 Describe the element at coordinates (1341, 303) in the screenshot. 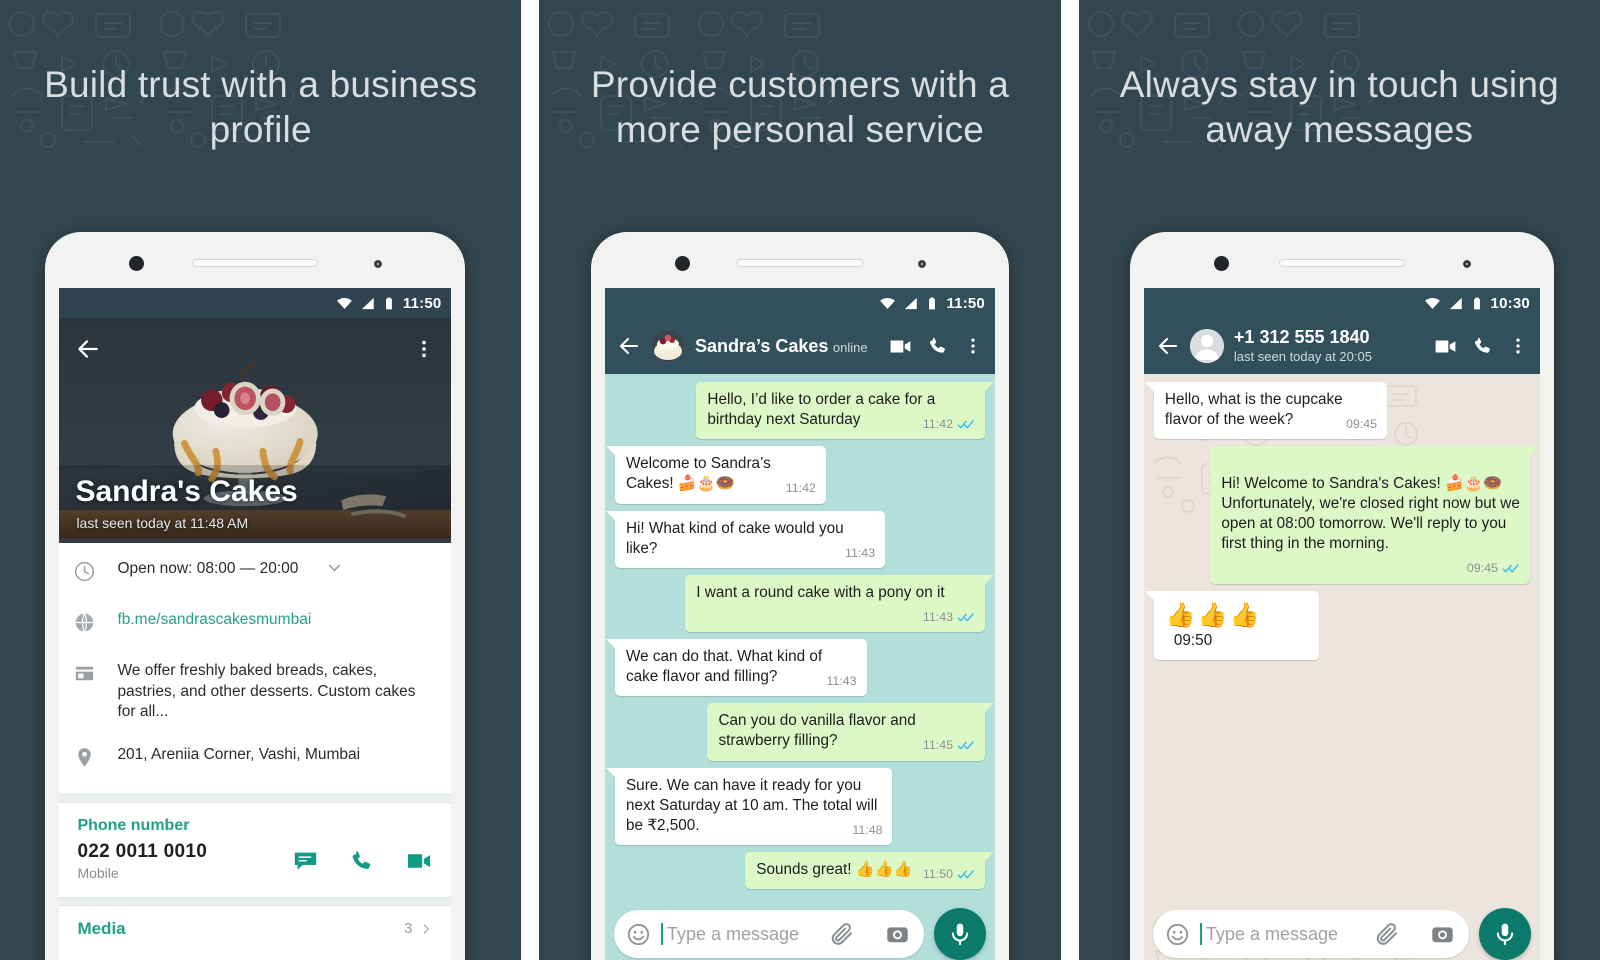

I see `status-bar: 10:30` at that location.